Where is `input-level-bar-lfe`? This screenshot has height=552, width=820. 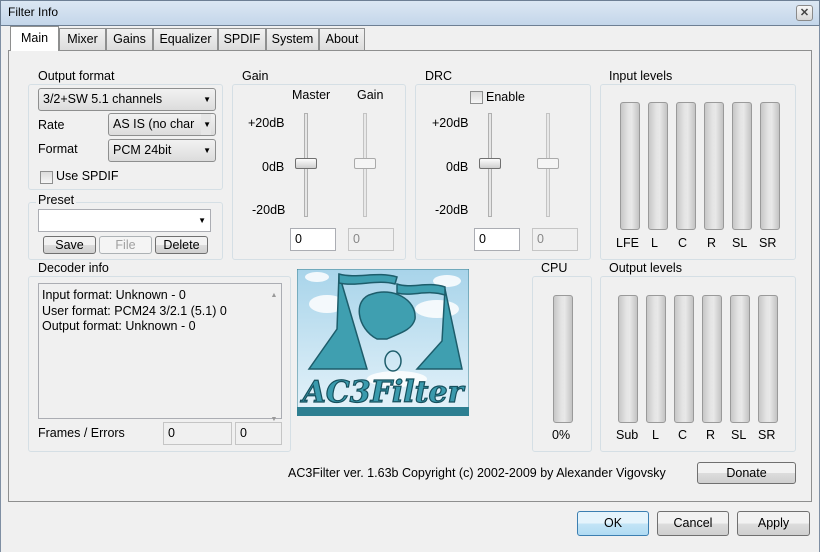
input-level-bar-lfe is located at coordinates (630, 166).